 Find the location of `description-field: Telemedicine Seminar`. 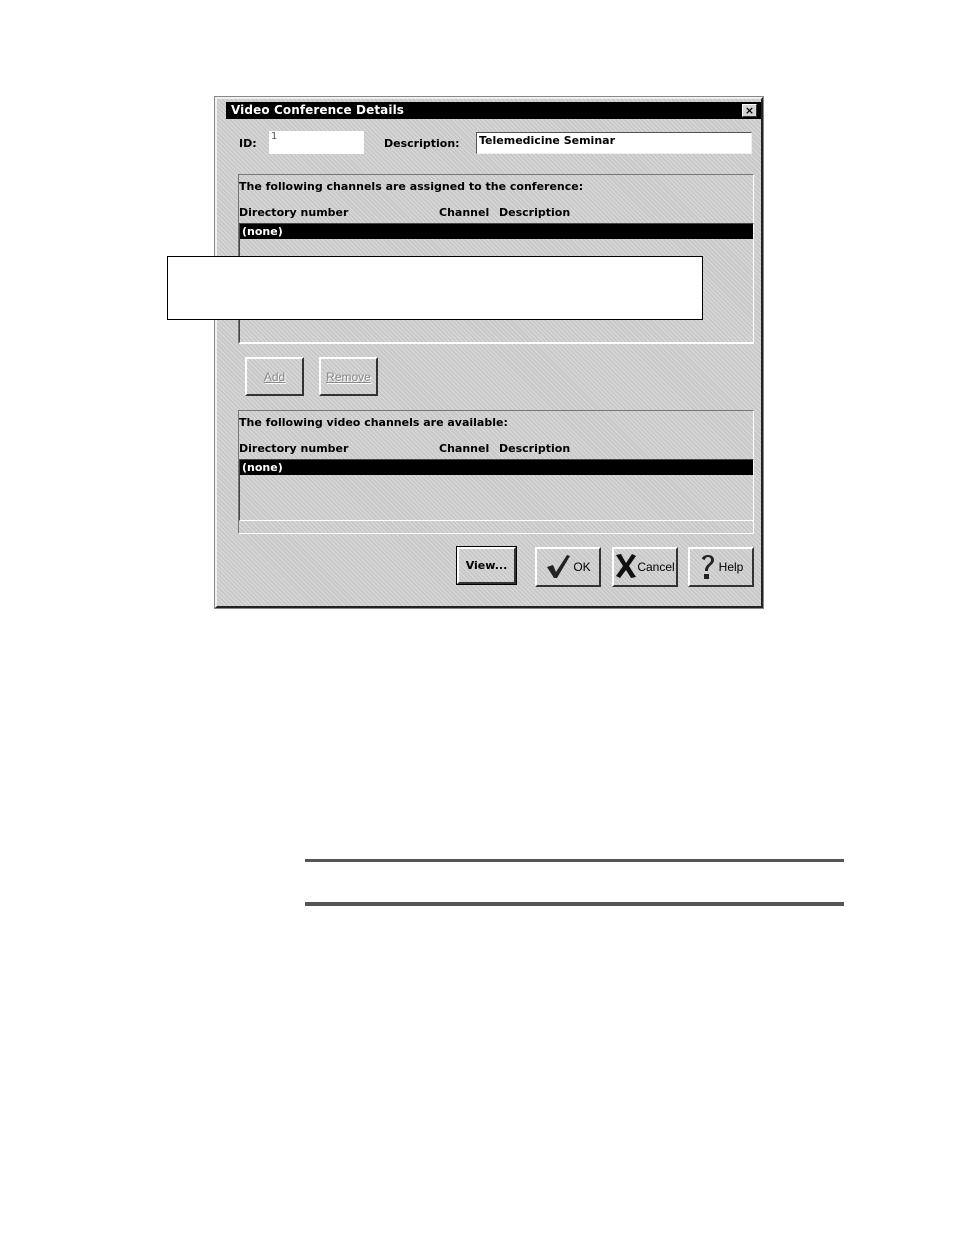

description-field: Telemedicine Seminar is located at coordinates (614, 143).